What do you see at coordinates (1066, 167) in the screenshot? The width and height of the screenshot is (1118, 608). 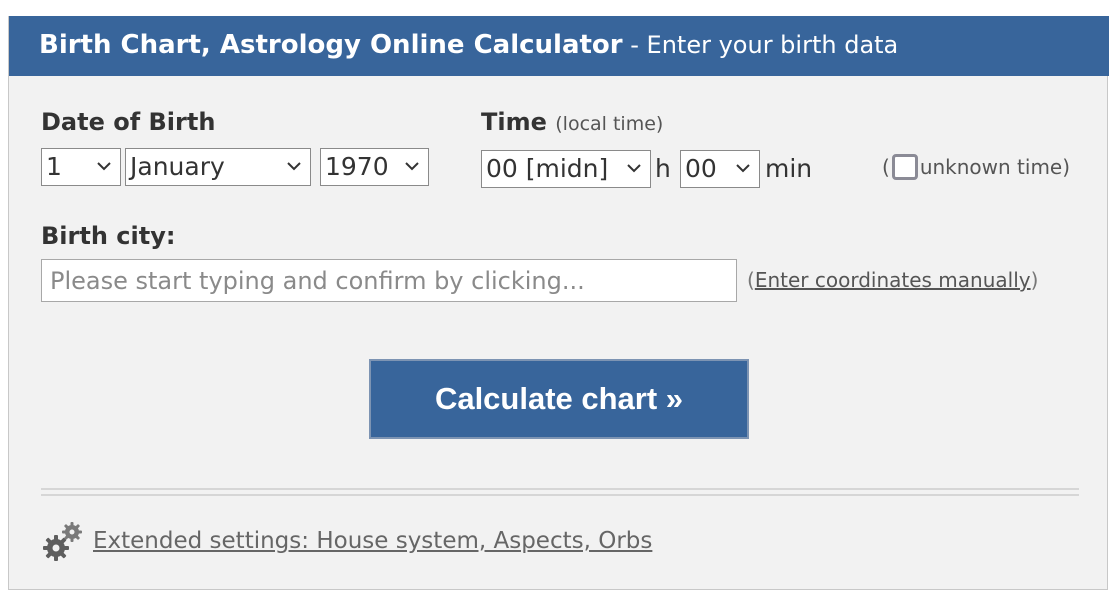 I see `unknown-time-close-paren: )` at bounding box center [1066, 167].